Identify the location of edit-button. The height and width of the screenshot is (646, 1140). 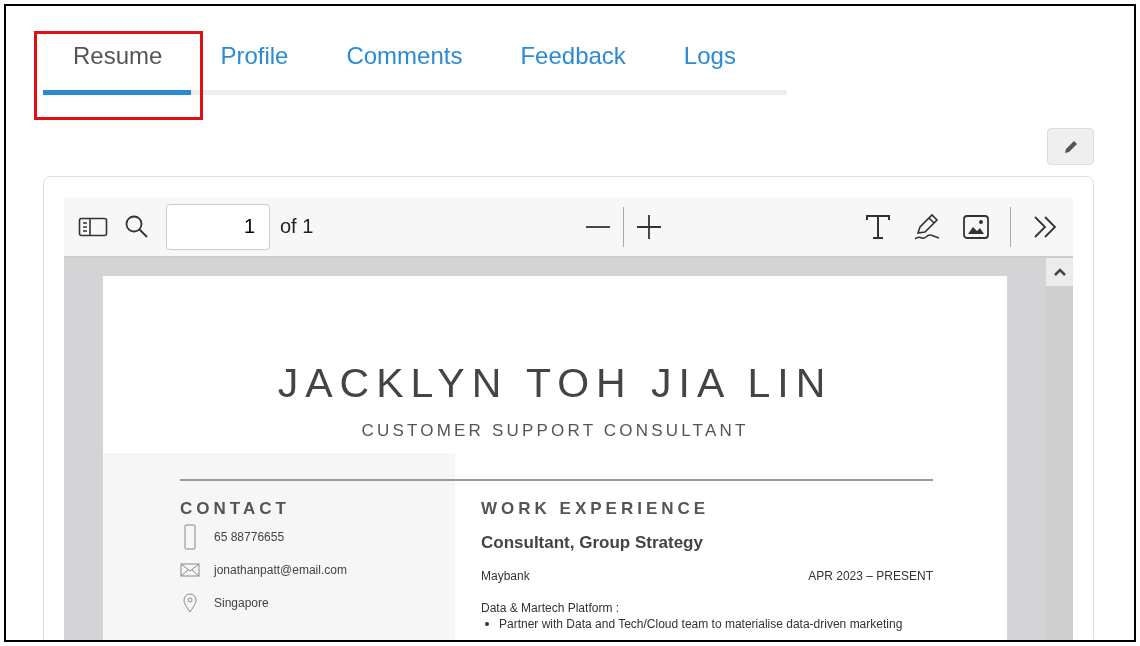
(1070, 146).